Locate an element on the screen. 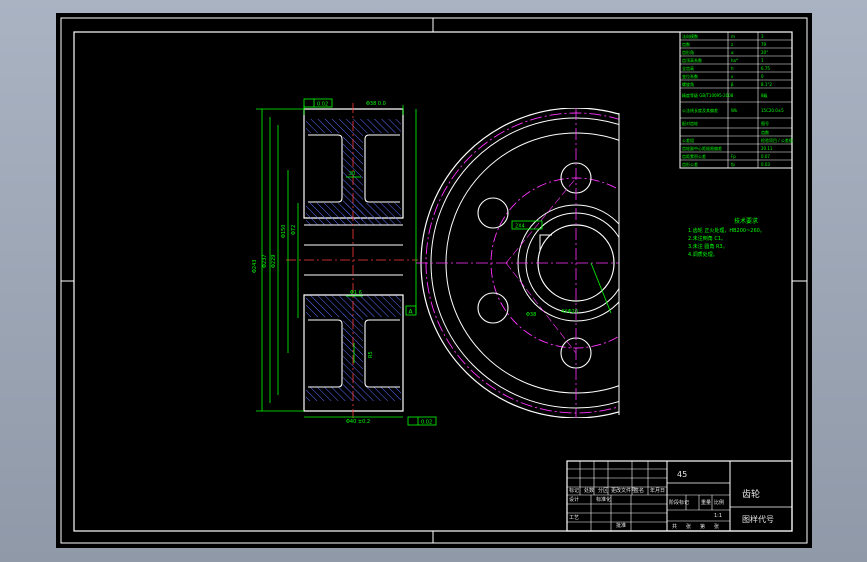 The width and height of the screenshot is (867, 562). dimension-lines is located at coordinates (336, 261).